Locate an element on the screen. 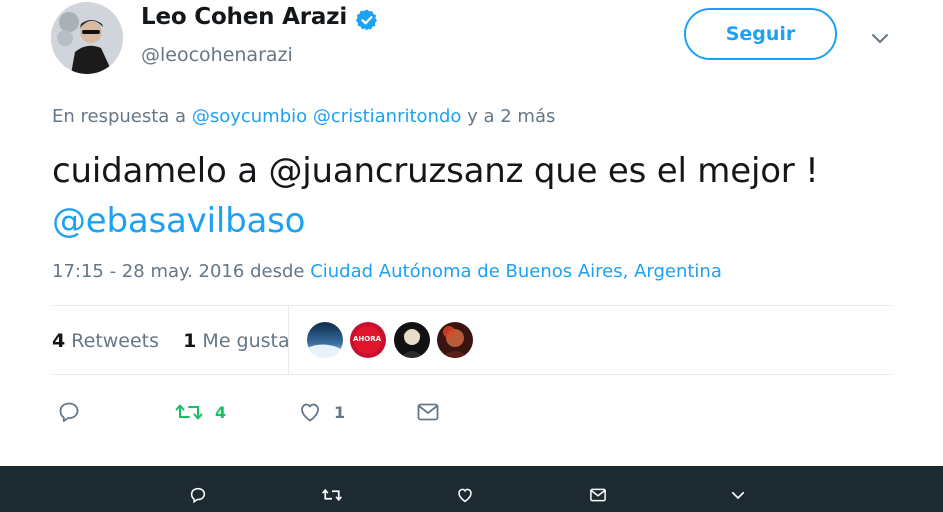 Image resolution: width=943 pixels, height=512 pixels. like-action: 1 is located at coordinates (321, 412).